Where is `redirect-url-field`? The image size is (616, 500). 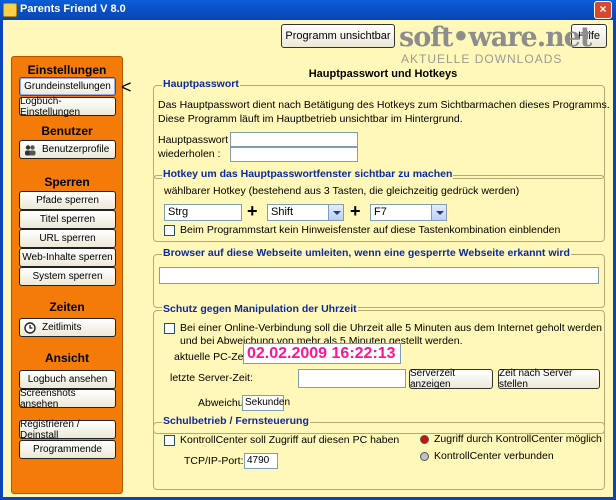
redirect-url-field is located at coordinates (379, 275).